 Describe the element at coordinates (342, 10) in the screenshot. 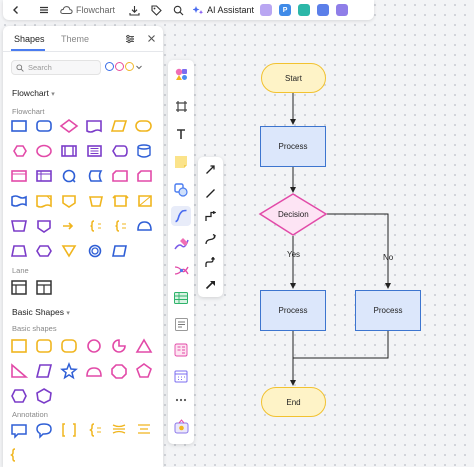

I see `comment-icon` at that location.